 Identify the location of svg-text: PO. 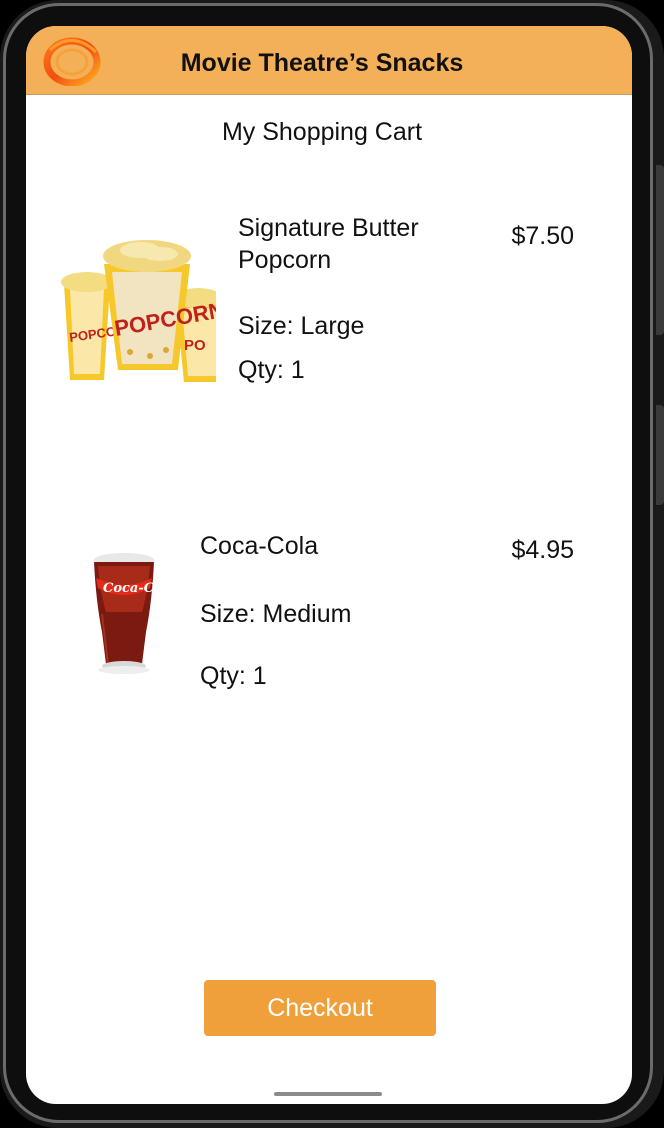
(195, 345).